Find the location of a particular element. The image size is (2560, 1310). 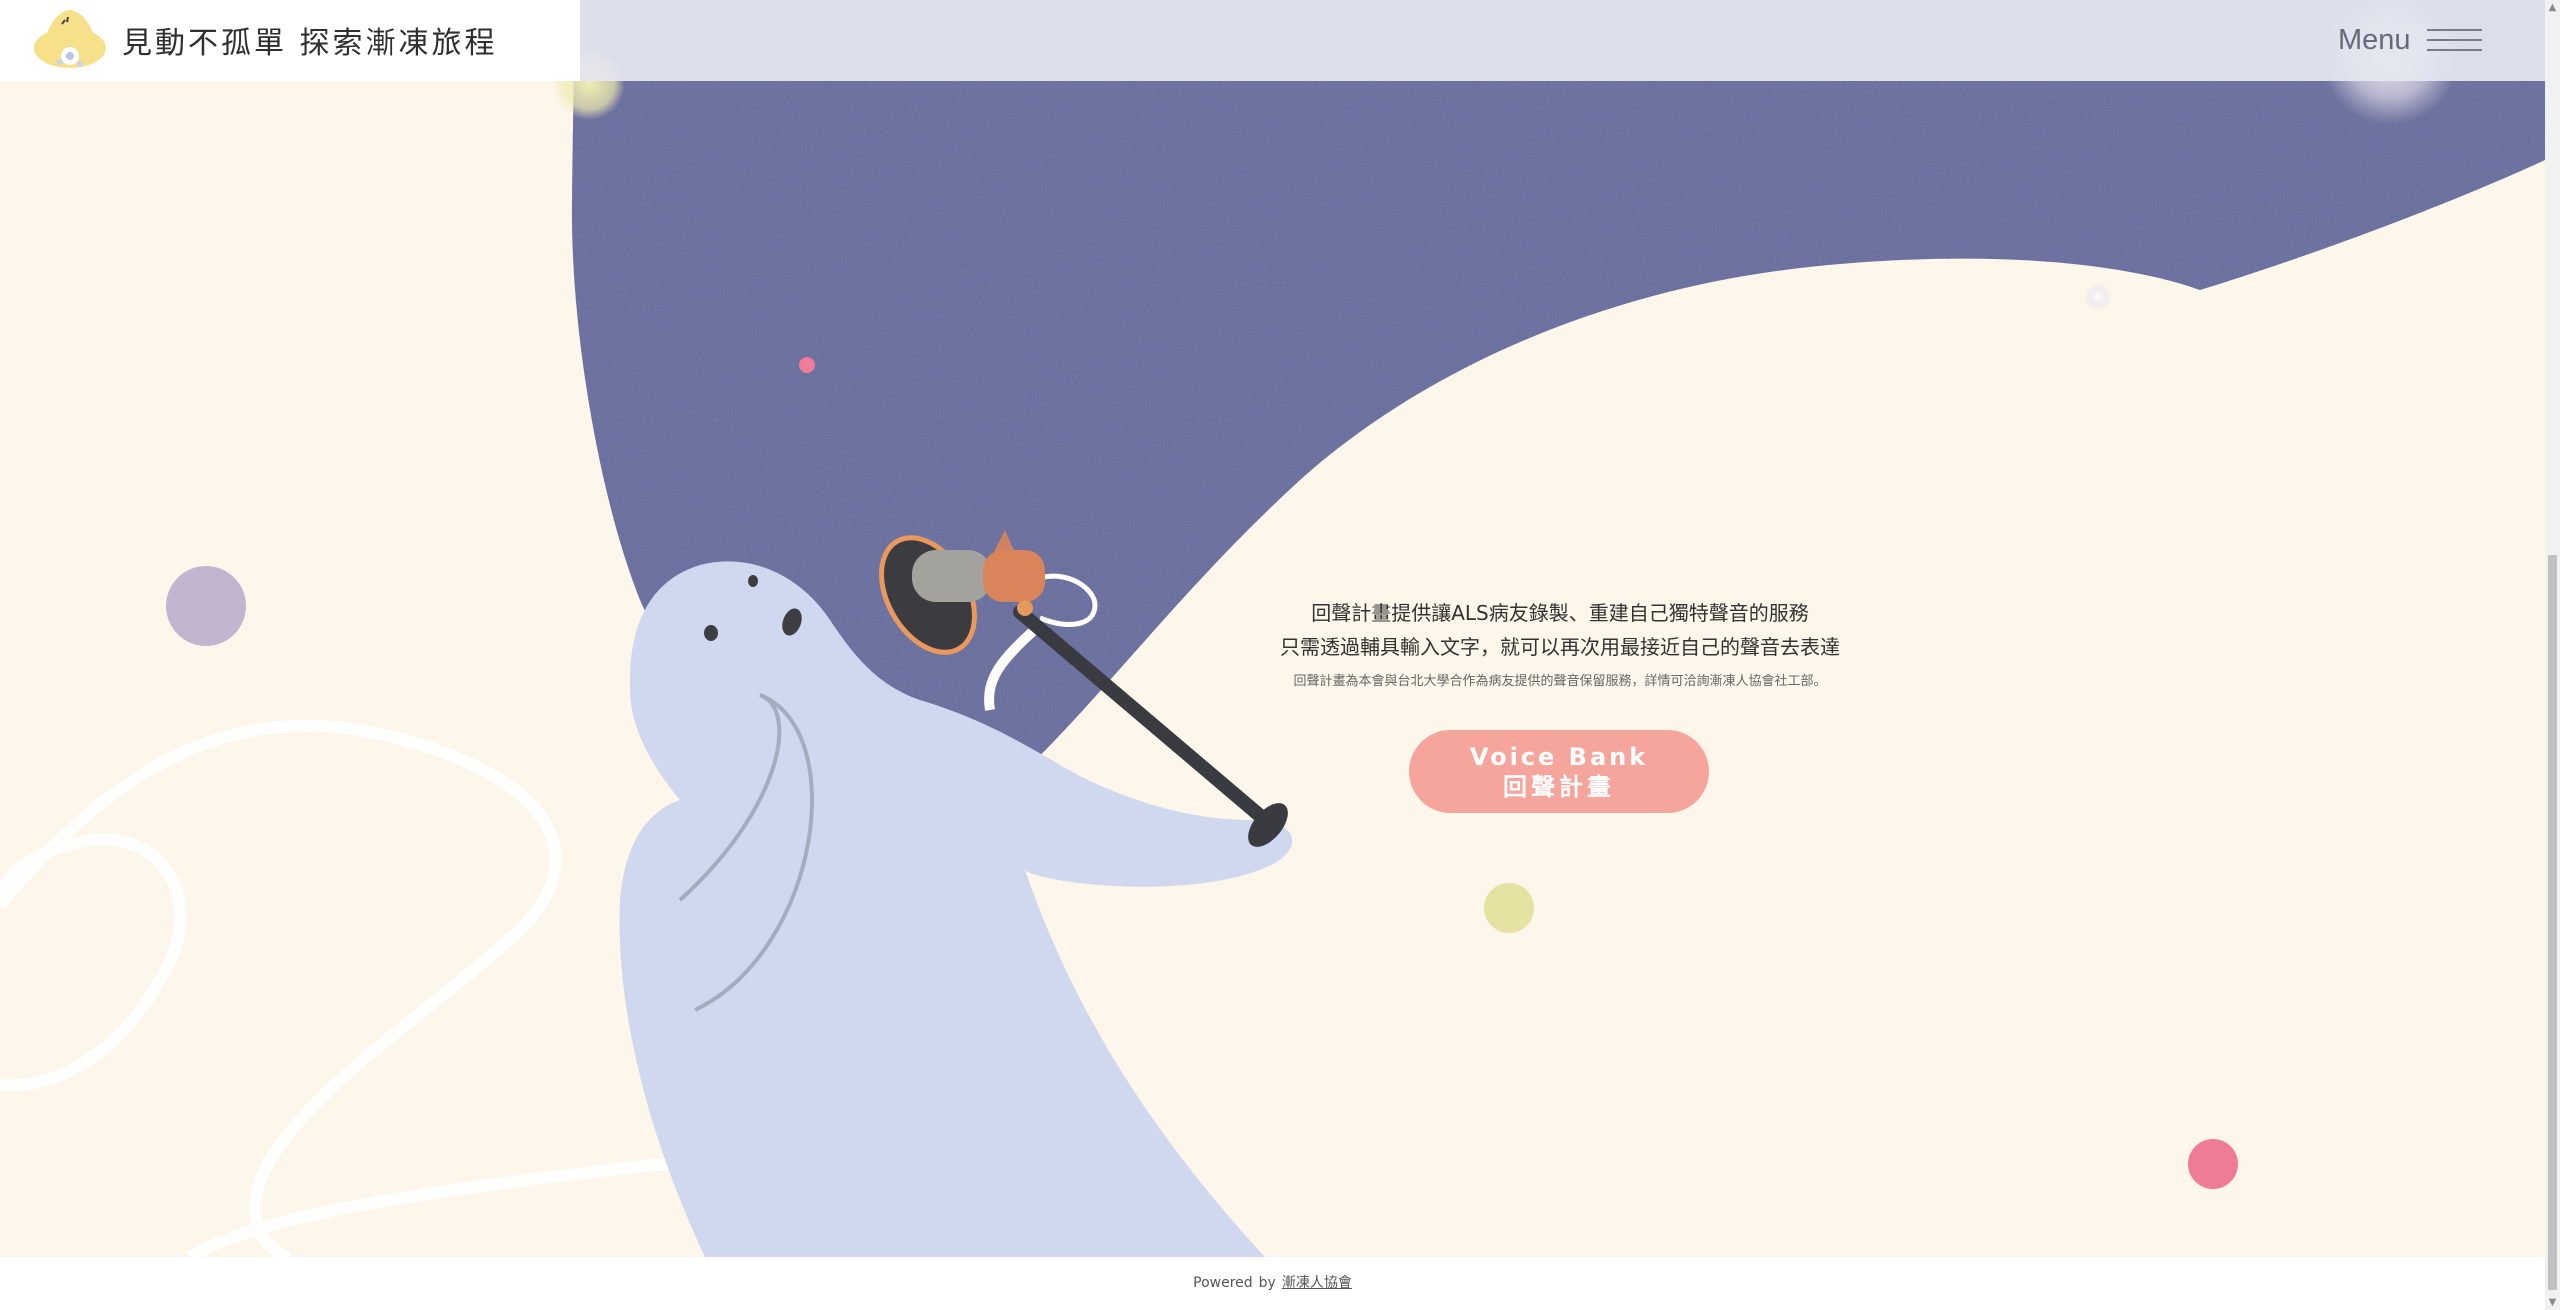

menu-label: Menu is located at coordinates (2374, 39).